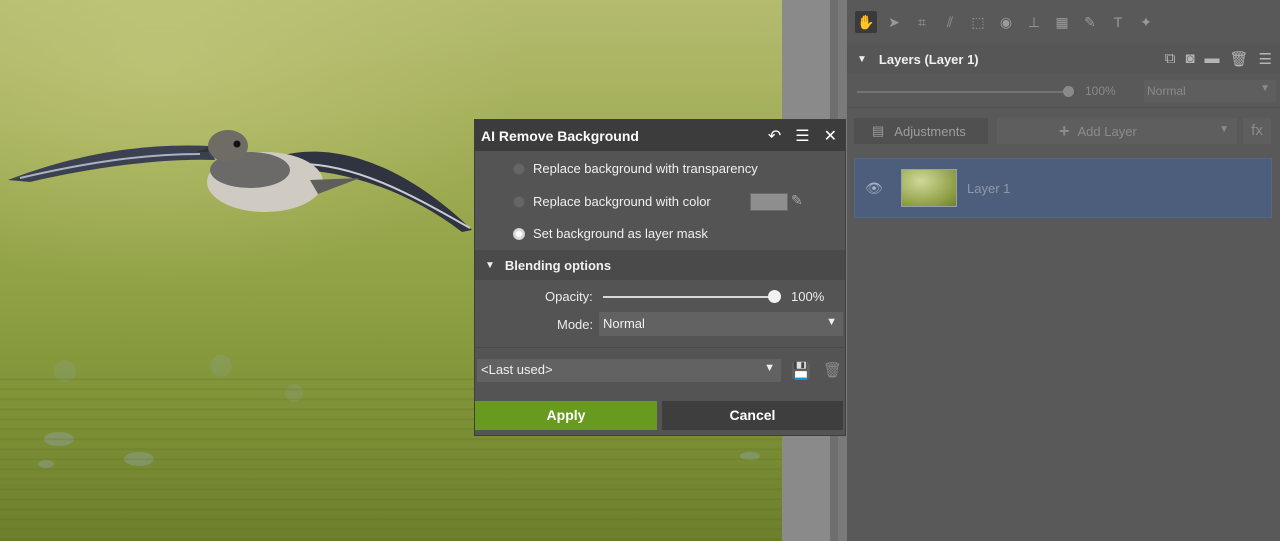 The width and height of the screenshot is (1280, 541). Describe the element at coordinates (519, 233) in the screenshot. I see `radio-button-selected` at that location.